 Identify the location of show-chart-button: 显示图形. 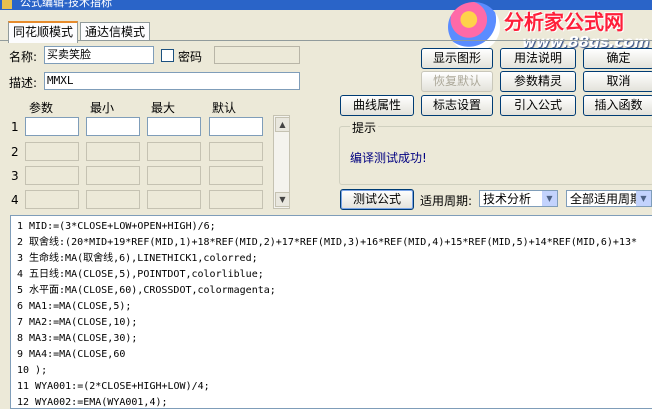
(457, 58).